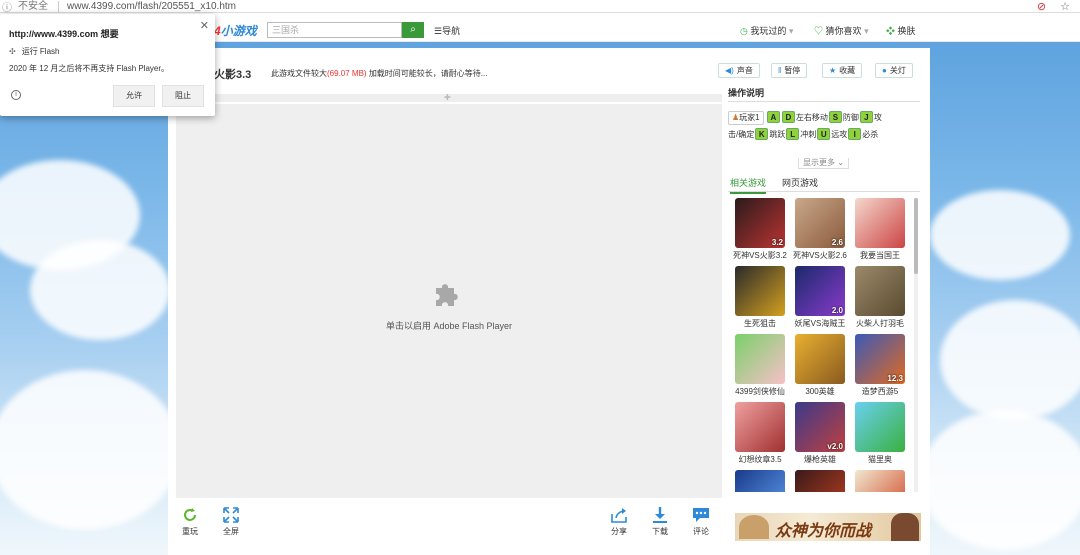  What do you see at coordinates (151, 6) in the screenshot?
I see `url-text: www.4399.com/flash/205551_x10.htm` at bounding box center [151, 6].